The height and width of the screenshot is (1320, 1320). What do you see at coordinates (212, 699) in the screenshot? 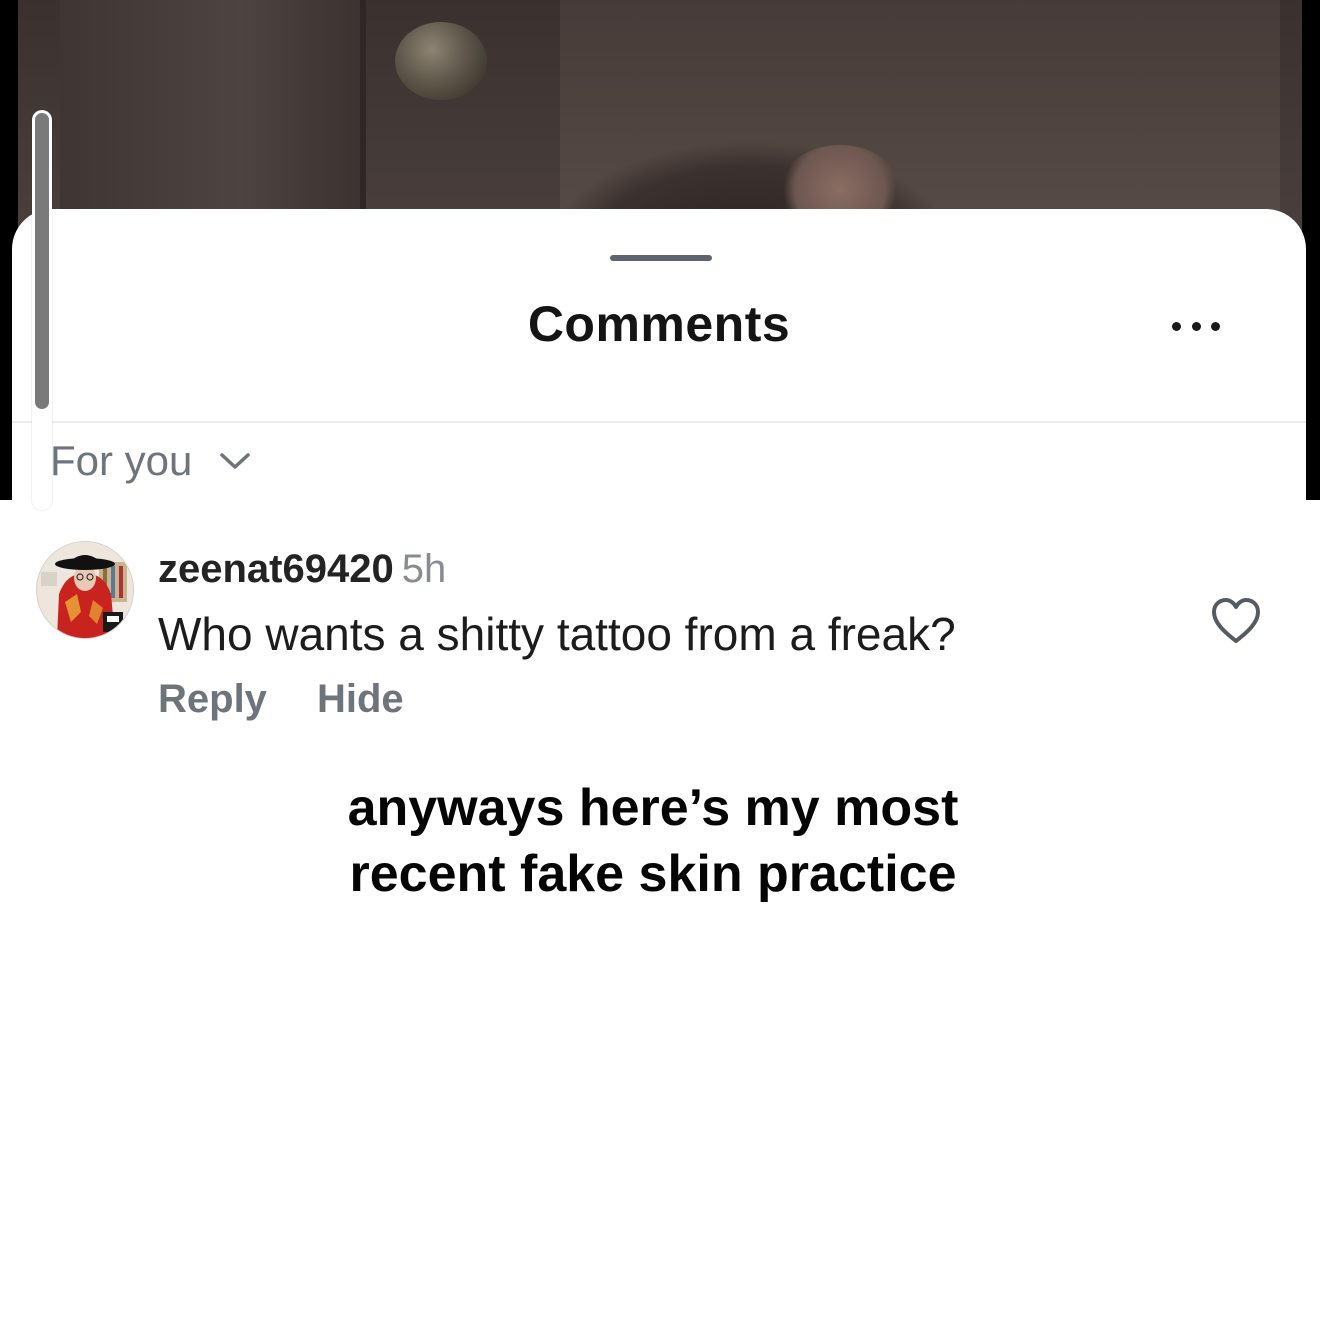
I see `reply-button: Reply` at bounding box center [212, 699].